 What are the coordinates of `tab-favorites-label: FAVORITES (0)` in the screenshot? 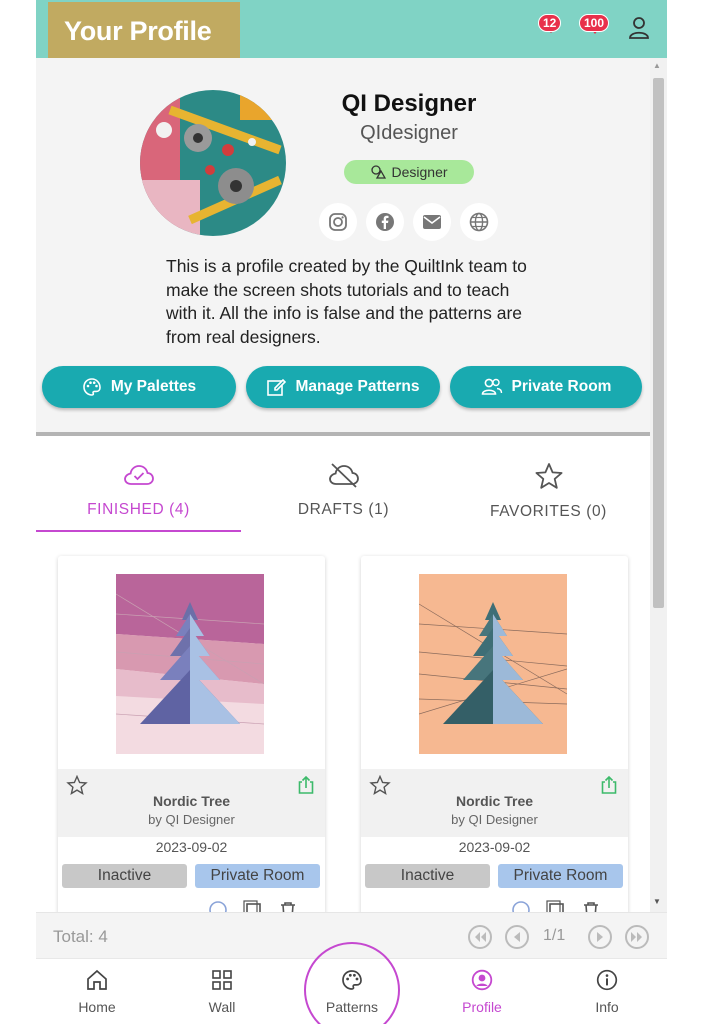 It's located at (548, 511).